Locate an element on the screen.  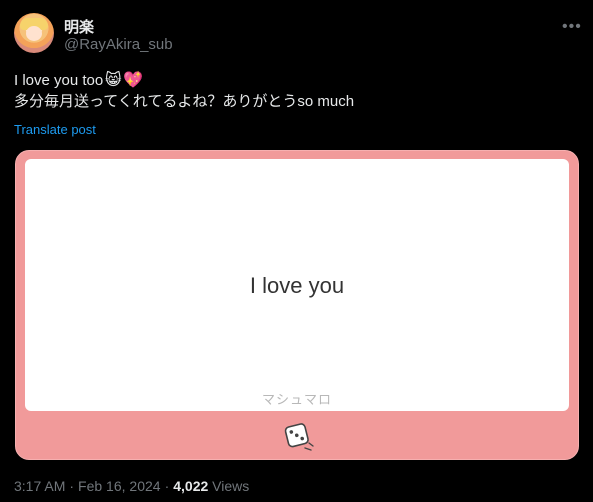
post-line-2: 多分毎月送ってくれてるよね？ありがとうso much is located at coordinates (184, 101).